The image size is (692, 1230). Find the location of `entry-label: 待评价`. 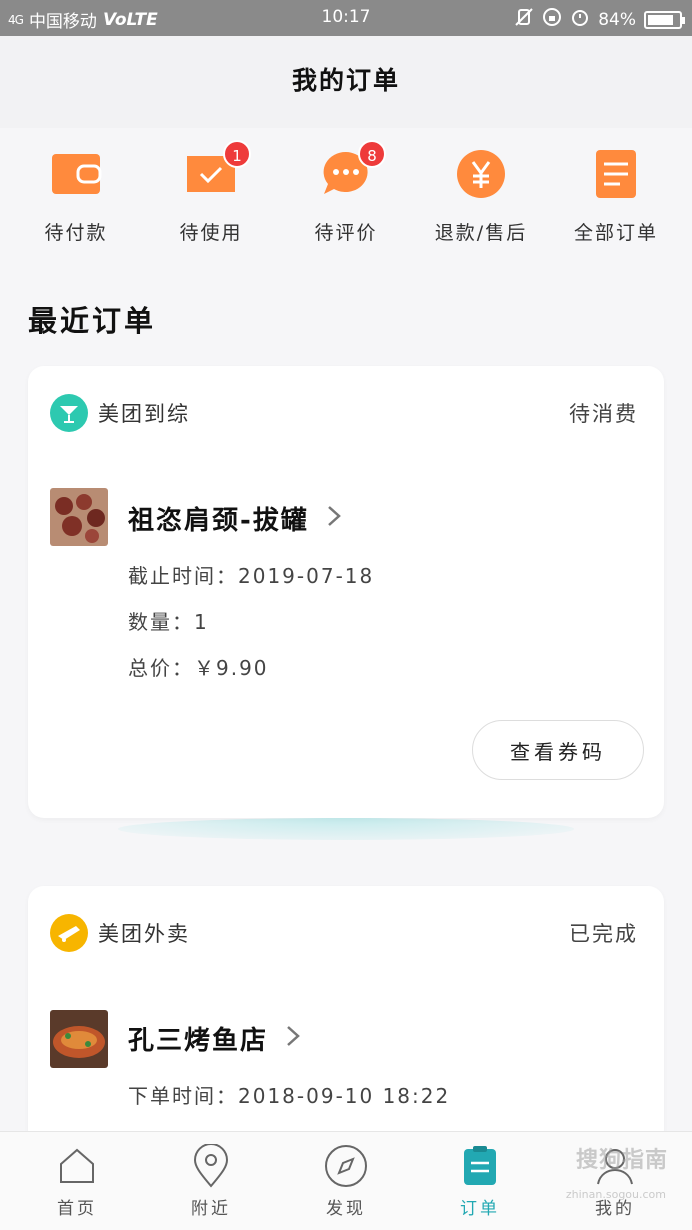

entry-label: 待评价 is located at coordinates (346, 233).